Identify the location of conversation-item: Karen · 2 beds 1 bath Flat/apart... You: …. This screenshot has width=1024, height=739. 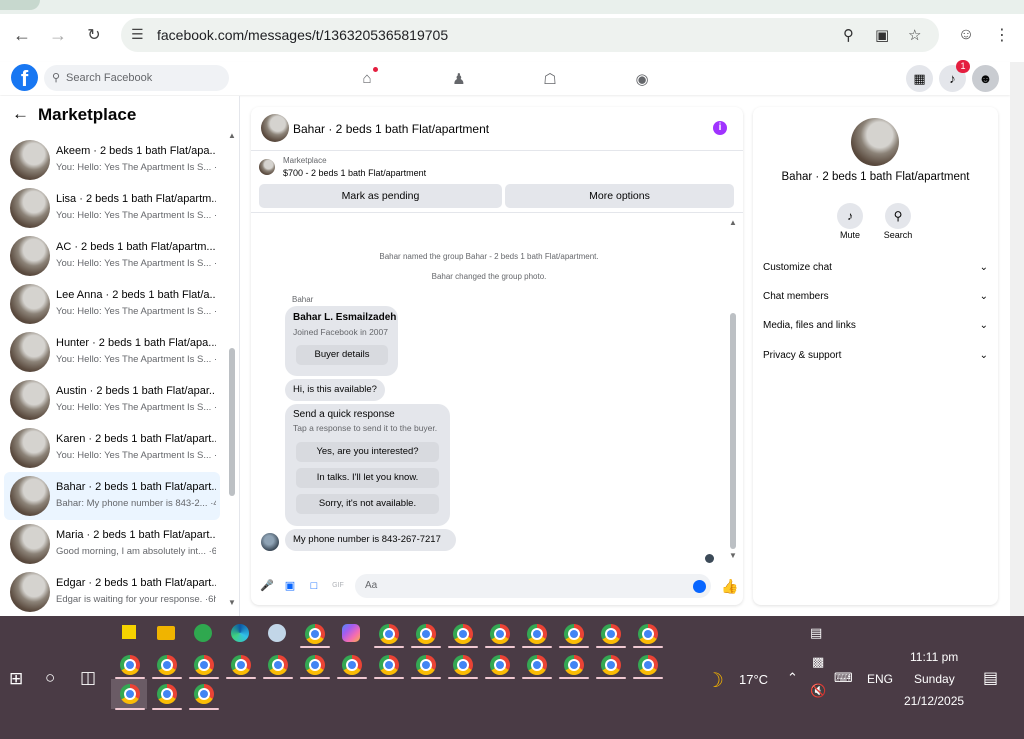
(112, 448).